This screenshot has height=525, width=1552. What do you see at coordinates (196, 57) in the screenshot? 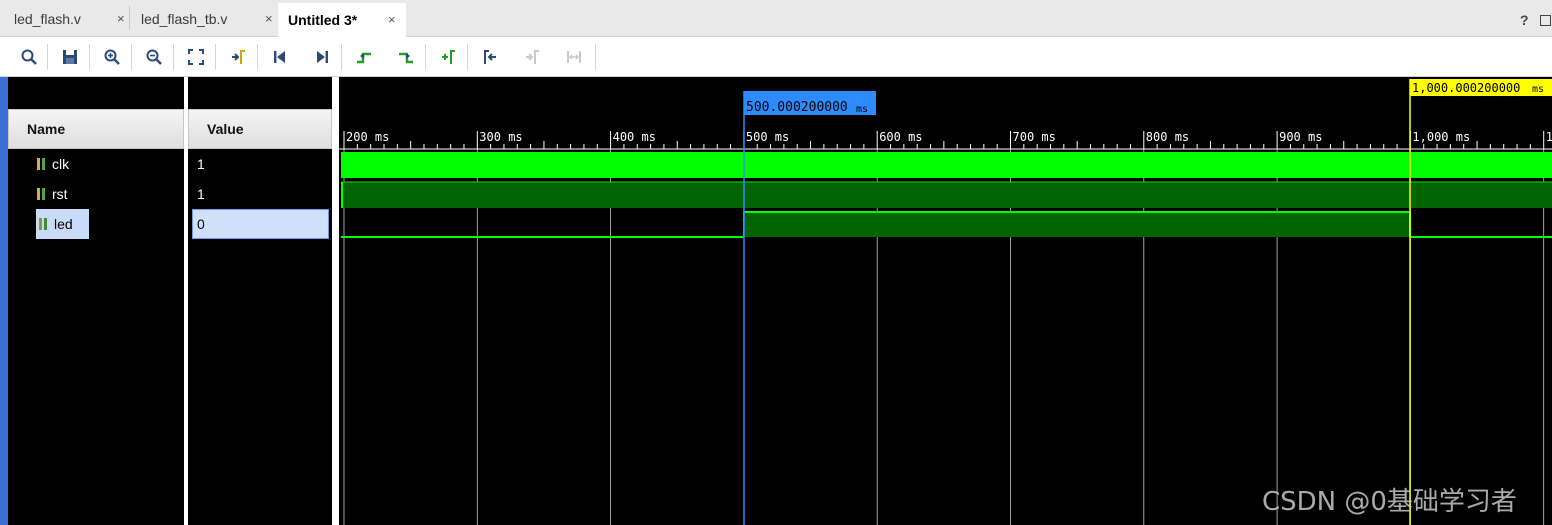
I see `zoom-fit-icon` at bounding box center [196, 57].